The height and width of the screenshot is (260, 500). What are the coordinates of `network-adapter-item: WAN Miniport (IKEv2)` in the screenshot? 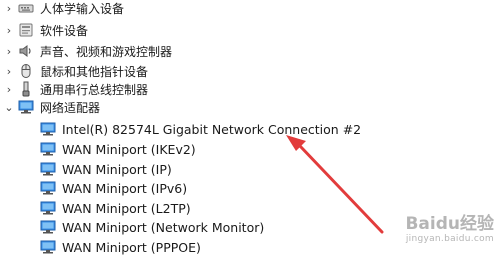 It's located at (118, 149).